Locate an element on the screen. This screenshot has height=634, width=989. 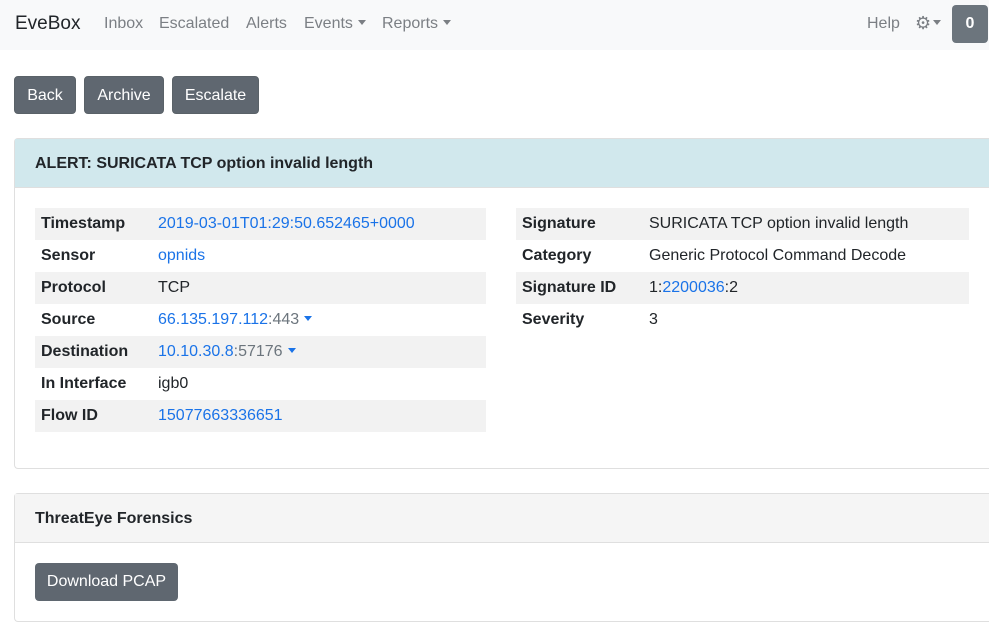
table-row: Destination 10.10.30.8:57176 is located at coordinates (260, 352).